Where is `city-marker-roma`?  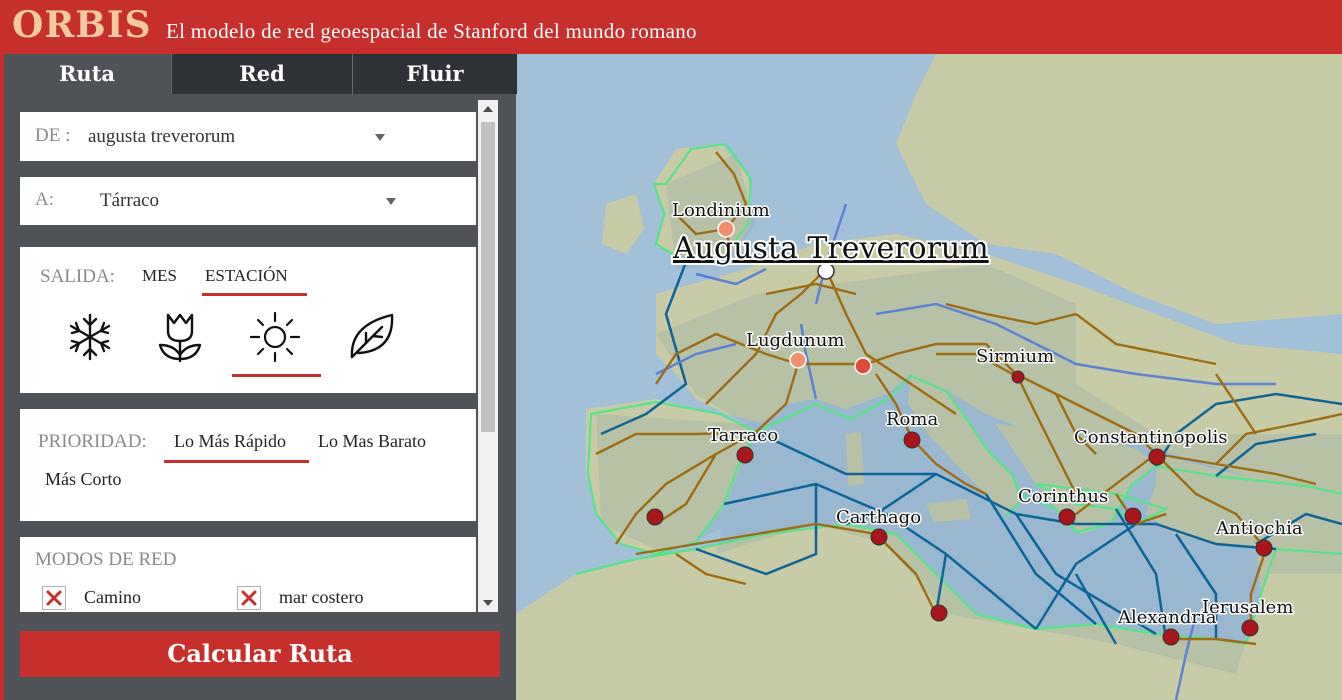 city-marker-roma is located at coordinates (912, 440).